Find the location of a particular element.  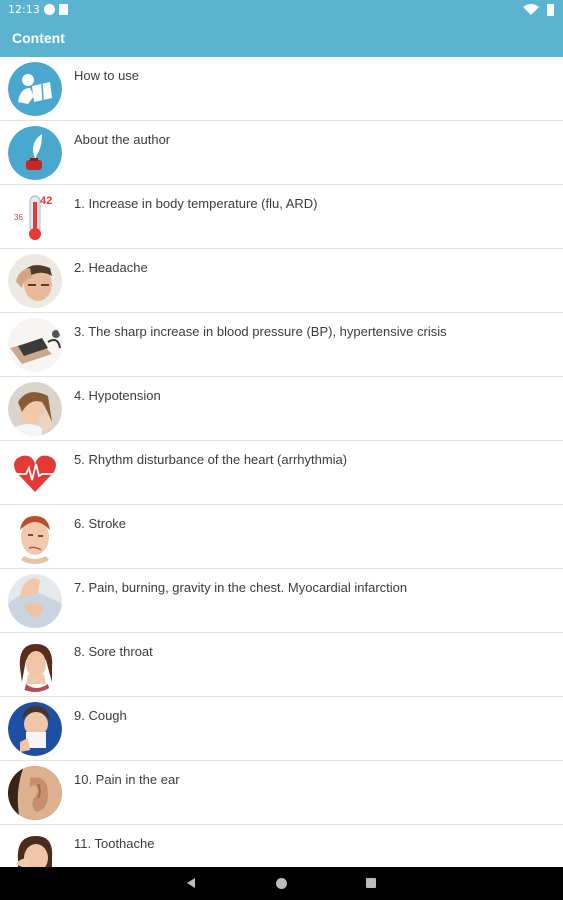

list-item: 4. Hypotension is located at coordinates (281, 409).